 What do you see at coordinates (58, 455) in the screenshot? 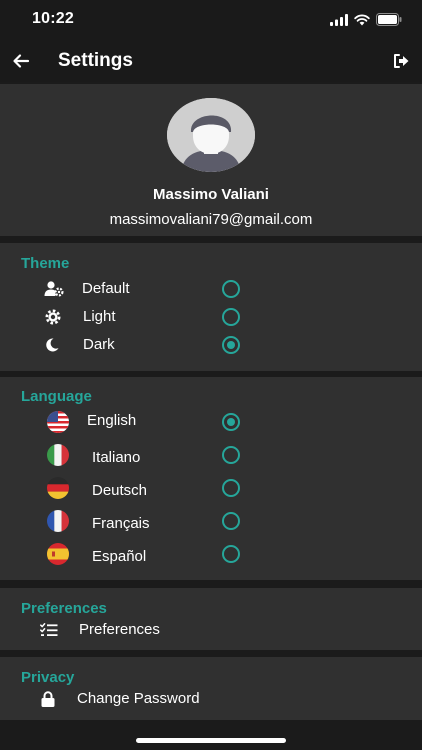
I see `italy-flag-icon` at bounding box center [58, 455].